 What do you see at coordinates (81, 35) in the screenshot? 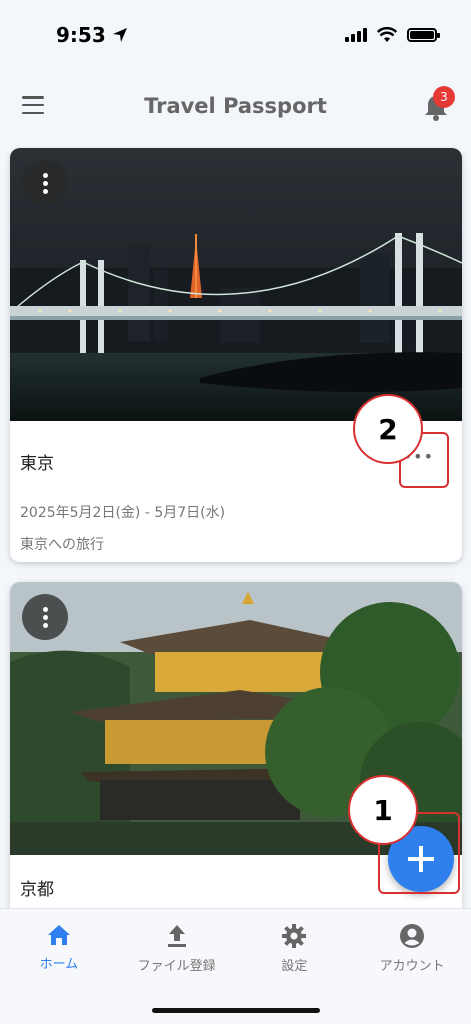
I see `time-text: 9:53` at bounding box center [81, 35].